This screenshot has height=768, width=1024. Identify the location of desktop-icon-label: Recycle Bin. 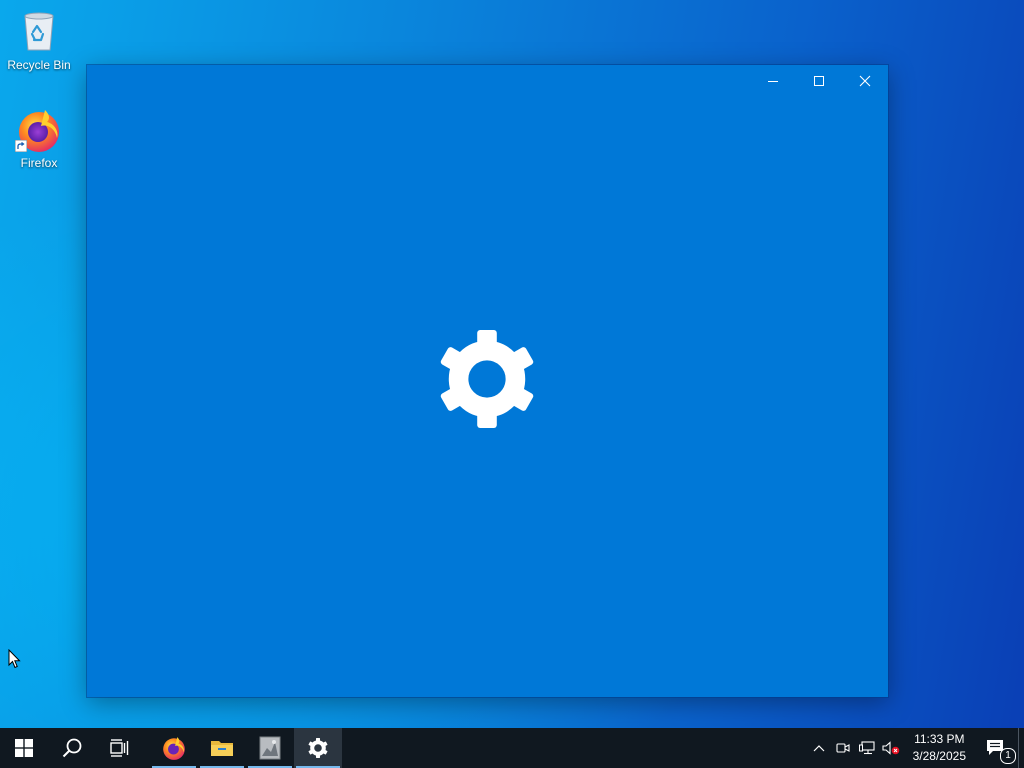
(39, 65).